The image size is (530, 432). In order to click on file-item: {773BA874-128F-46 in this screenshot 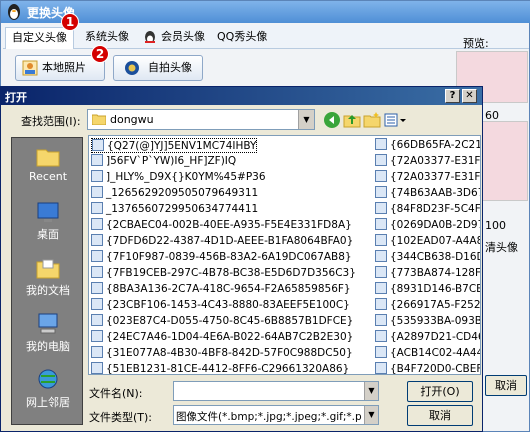, I will do `click(427, 273)`.